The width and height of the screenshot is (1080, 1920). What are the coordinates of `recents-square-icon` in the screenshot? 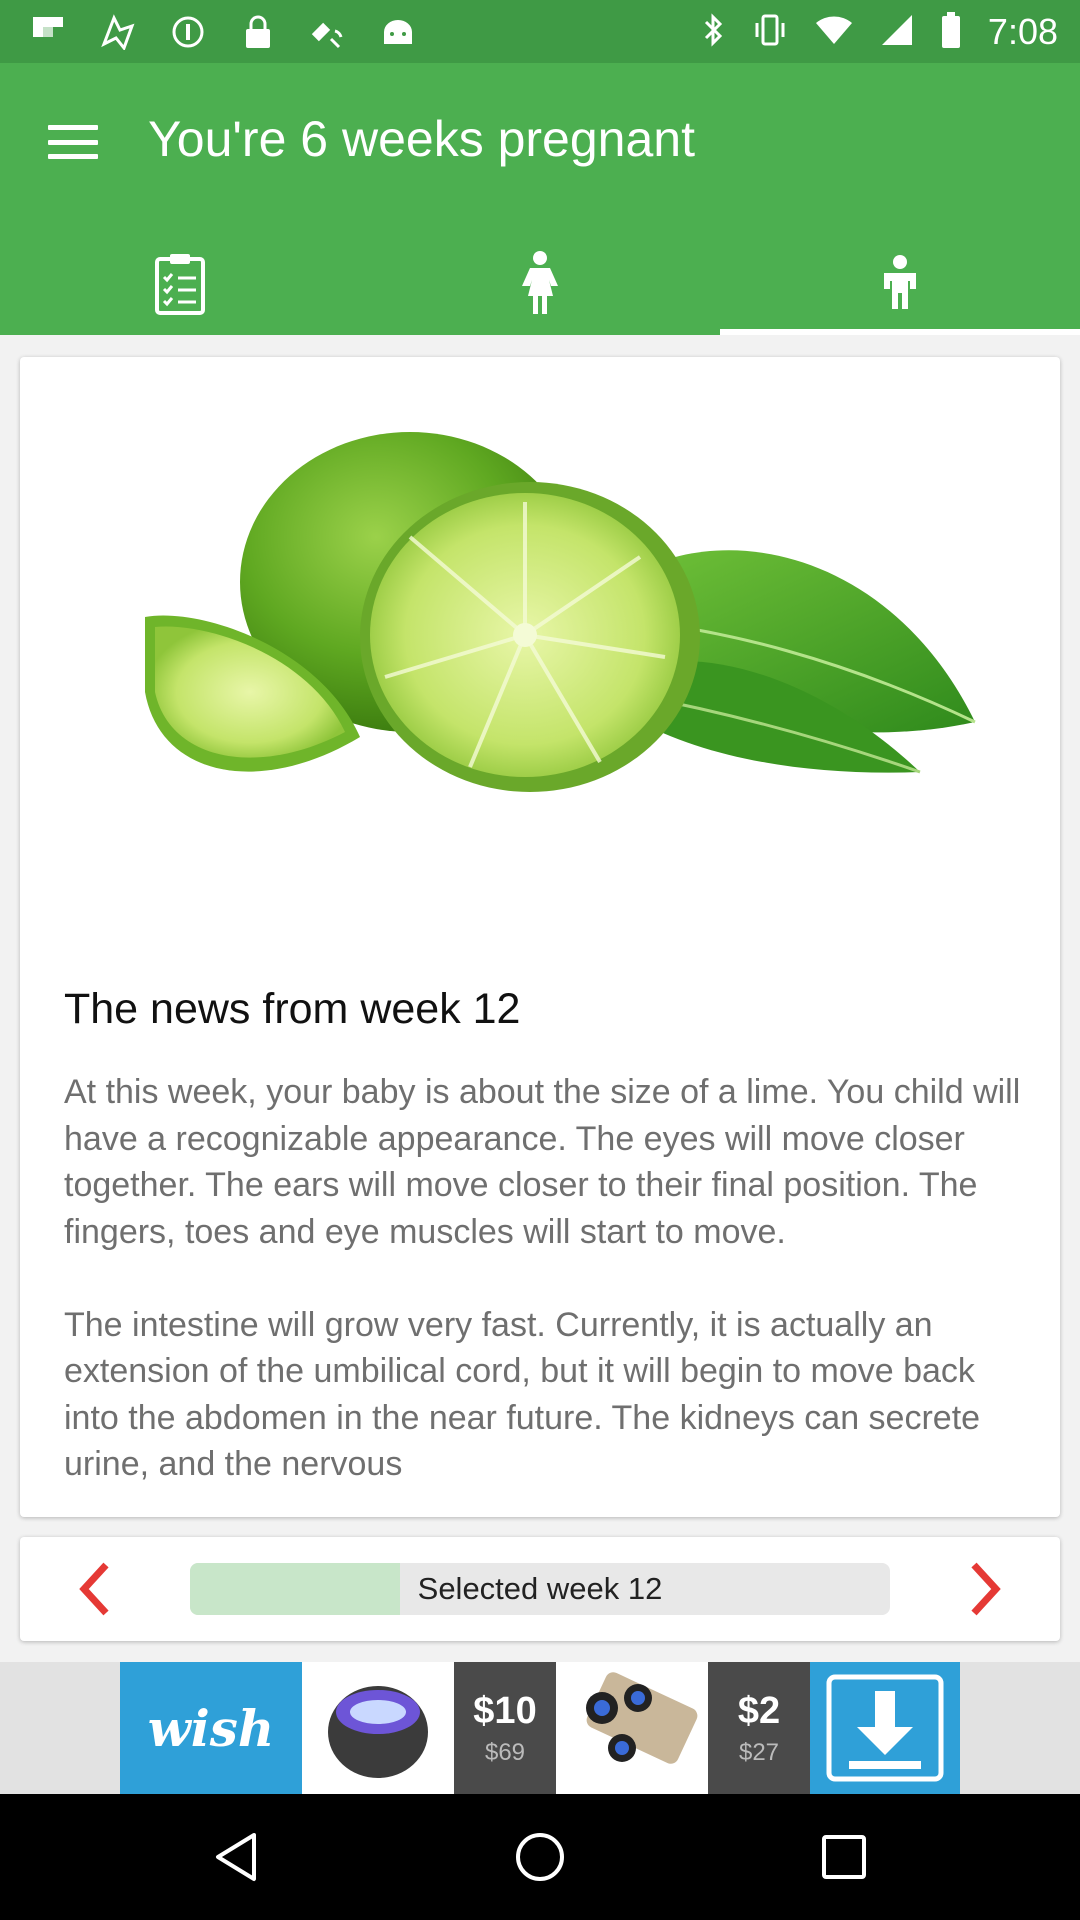 It's located at (844, 1857).